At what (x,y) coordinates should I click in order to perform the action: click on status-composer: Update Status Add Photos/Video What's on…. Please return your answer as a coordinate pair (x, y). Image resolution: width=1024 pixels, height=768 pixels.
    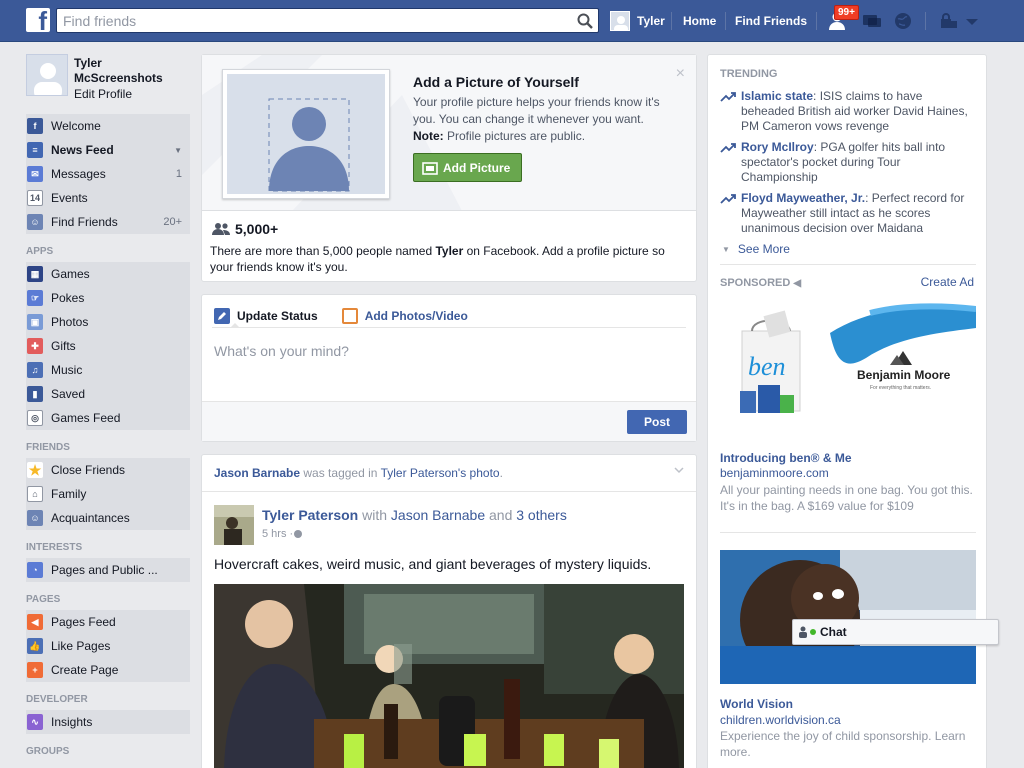
    Looking at the image, I should click on (449, 368).